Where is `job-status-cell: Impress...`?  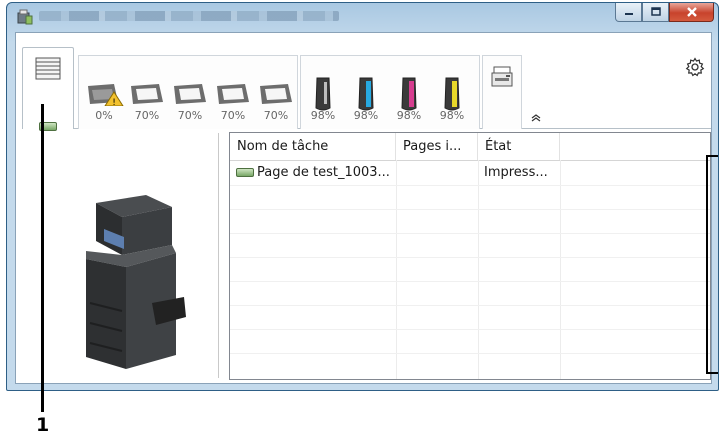 job-status-cell: Impress... is located at coordinates (516, 172).